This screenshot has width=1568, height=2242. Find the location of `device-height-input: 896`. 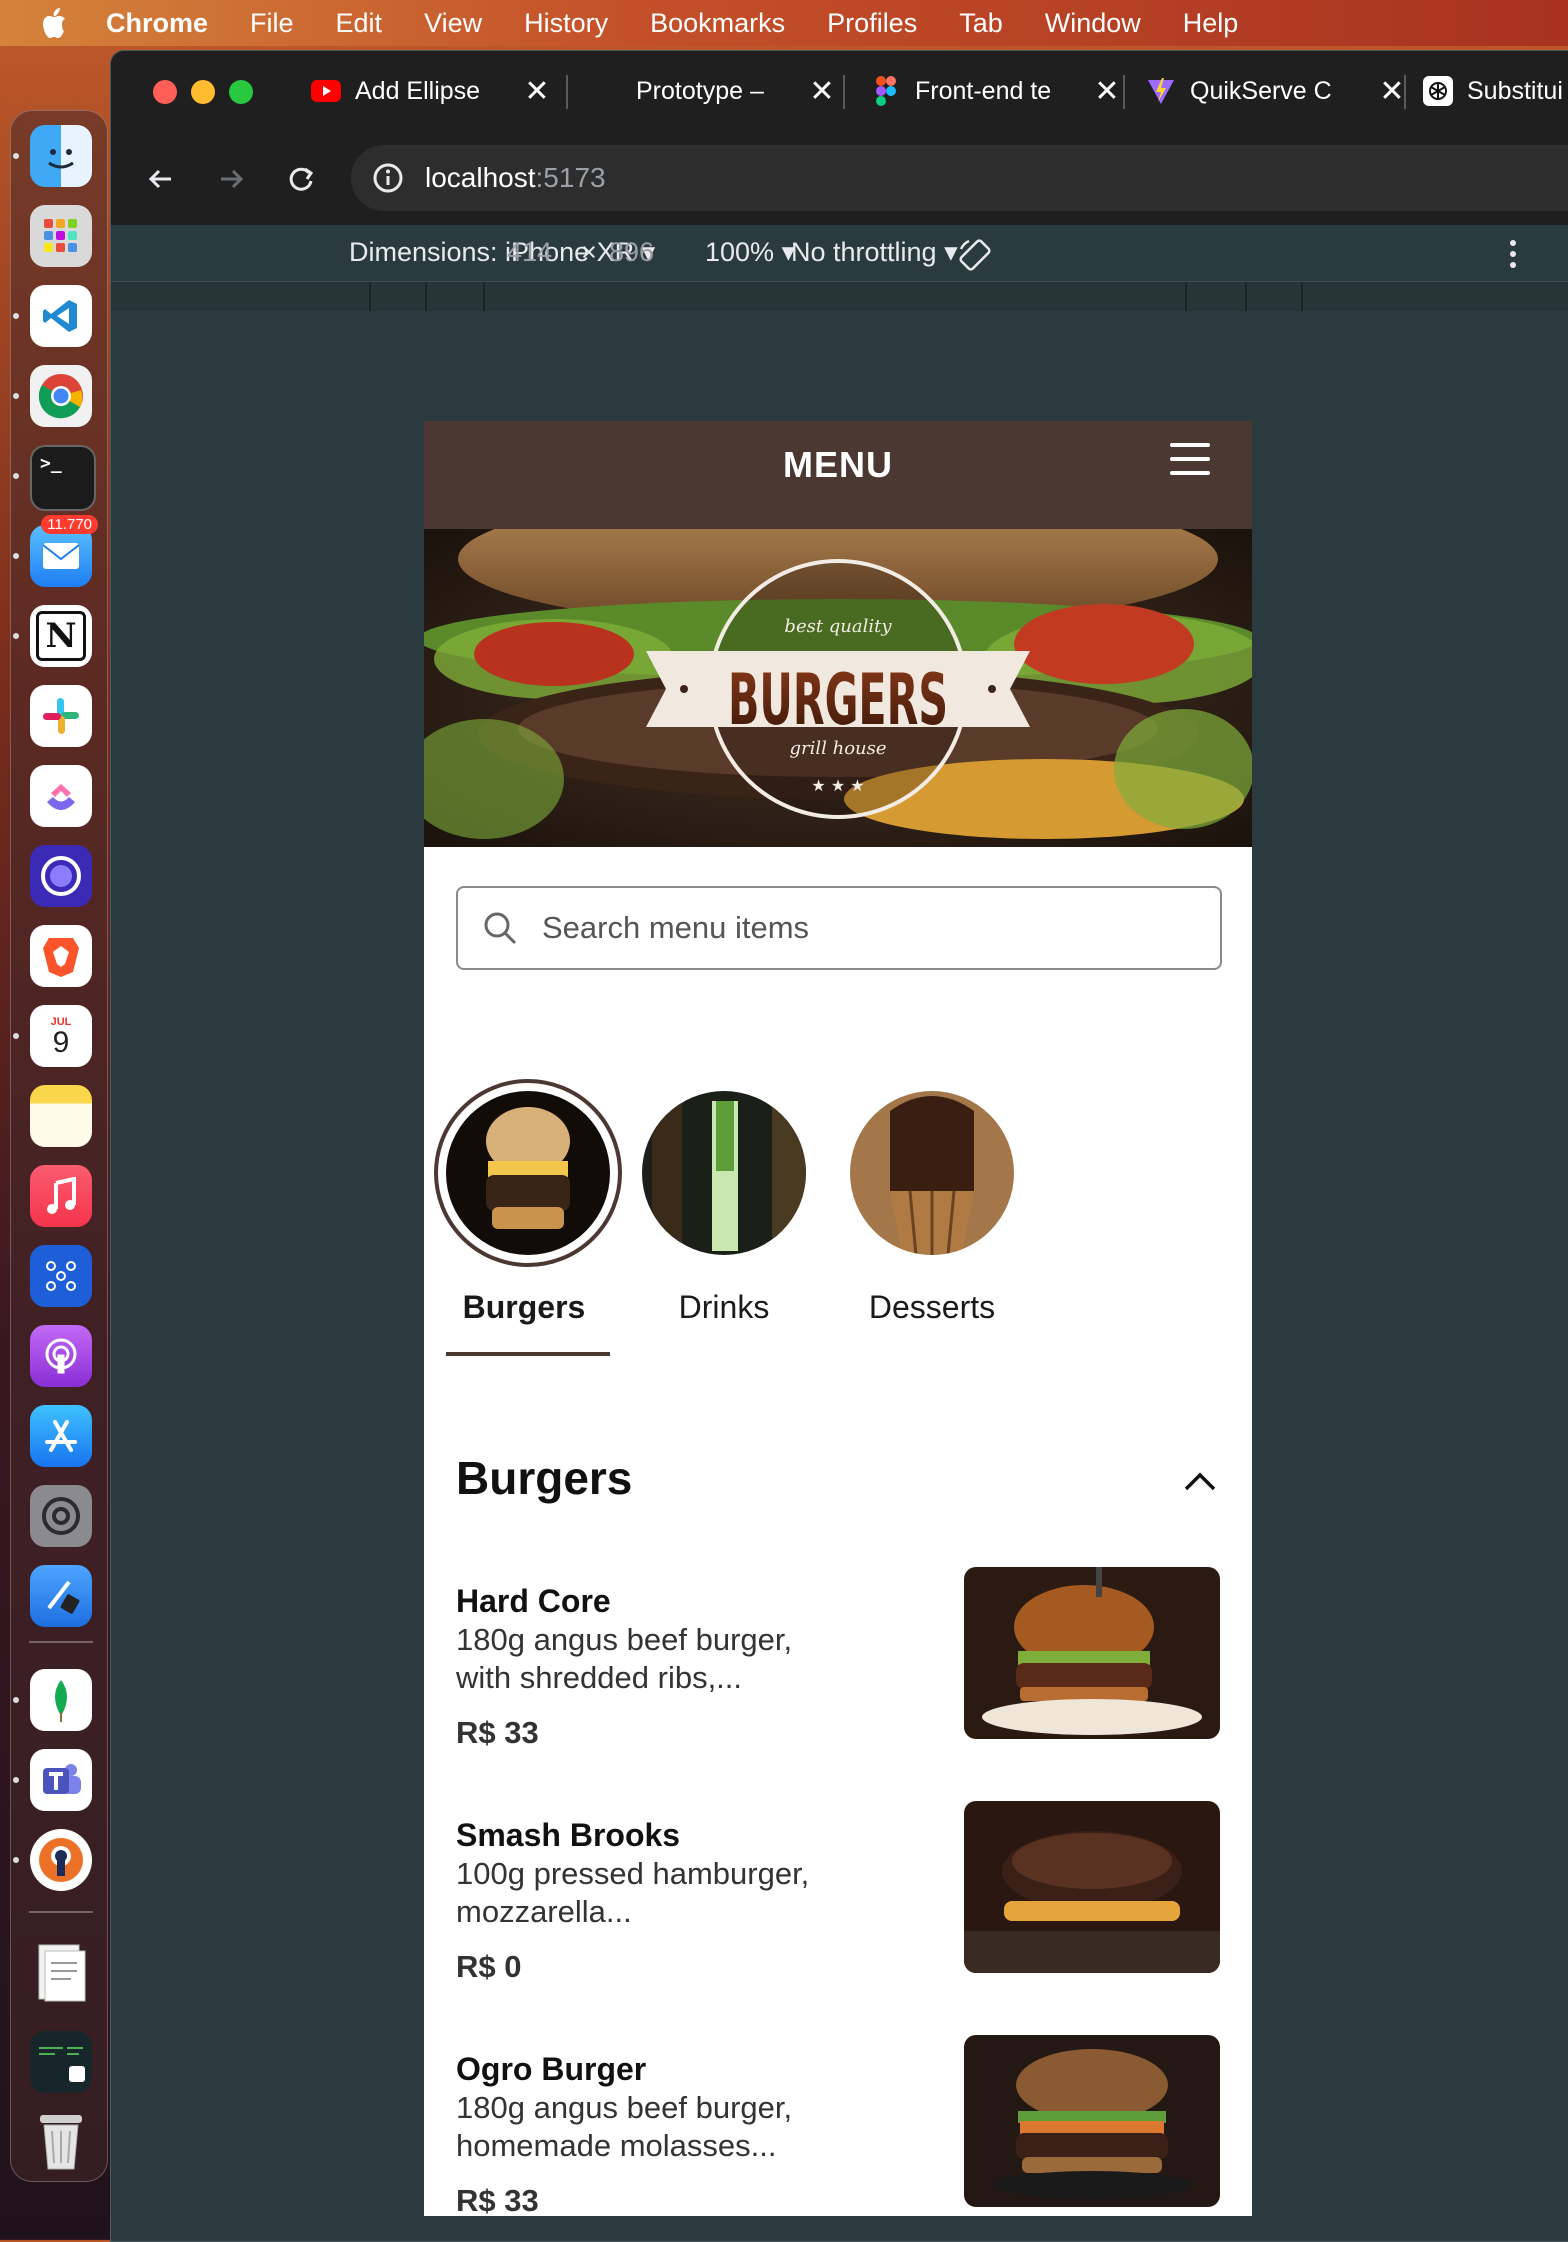

device-height-input: 896 is located at coordinates (631, 252).